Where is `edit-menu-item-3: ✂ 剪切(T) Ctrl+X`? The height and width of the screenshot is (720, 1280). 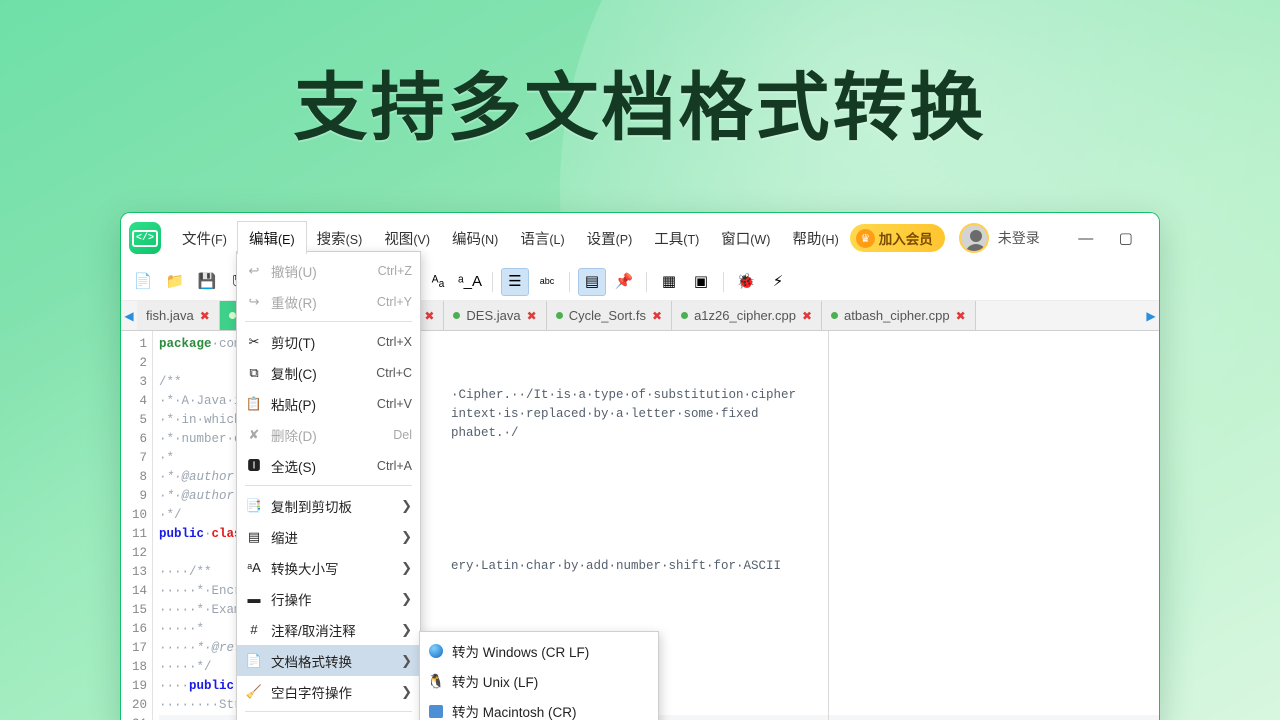 edit-menu-item-3: ✂ 剪切(T) Ctrl+X is located at coordinates (328, 341).